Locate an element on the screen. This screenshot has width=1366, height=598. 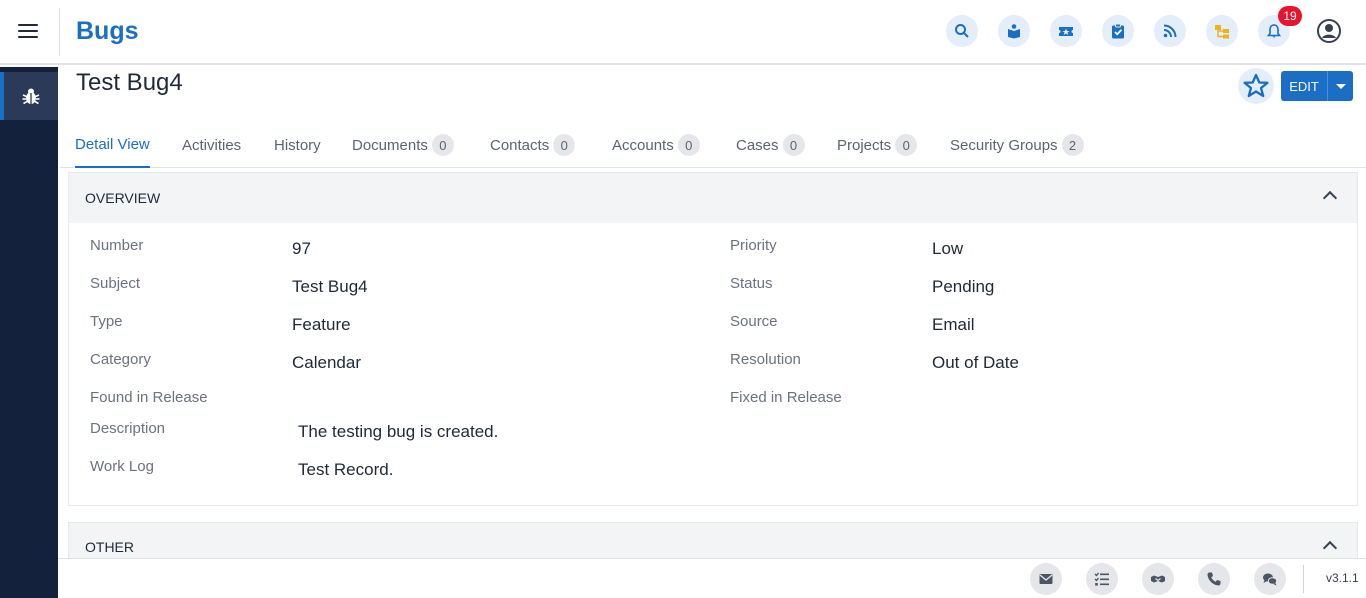
field-value-category: Calendar is located at coordinates (326, 362).